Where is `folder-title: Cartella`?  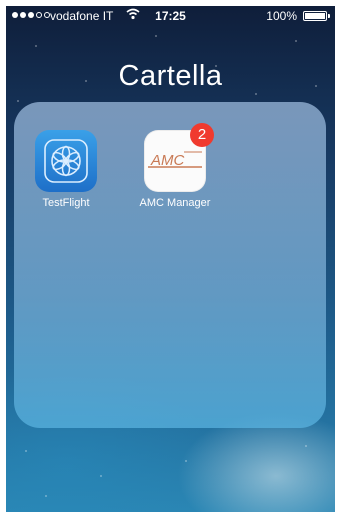
folder-title: Cartella is located at coordinates (170, 76).